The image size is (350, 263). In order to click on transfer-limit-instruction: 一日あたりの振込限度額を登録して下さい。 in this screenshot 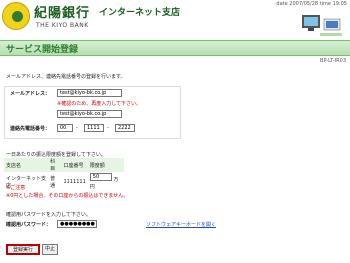, I will do `click(56, 155)`.